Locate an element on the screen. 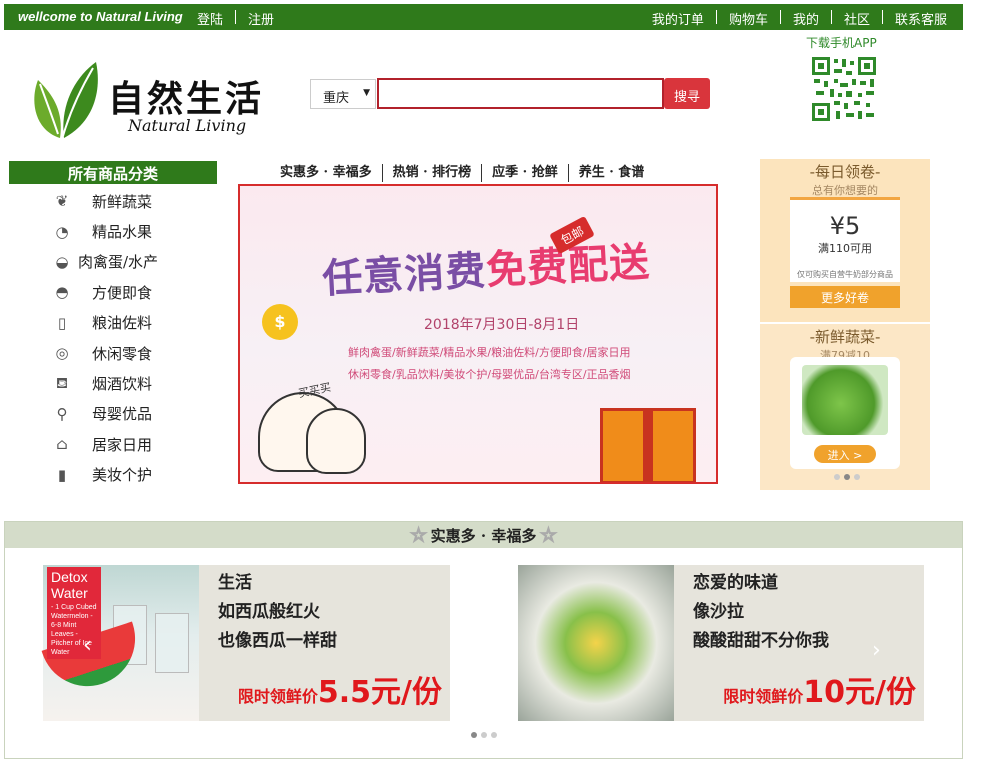 The height and width of the screenshot is (767, 1003). city-select: 重庆 ▼ is located at coordinates (343, 94).